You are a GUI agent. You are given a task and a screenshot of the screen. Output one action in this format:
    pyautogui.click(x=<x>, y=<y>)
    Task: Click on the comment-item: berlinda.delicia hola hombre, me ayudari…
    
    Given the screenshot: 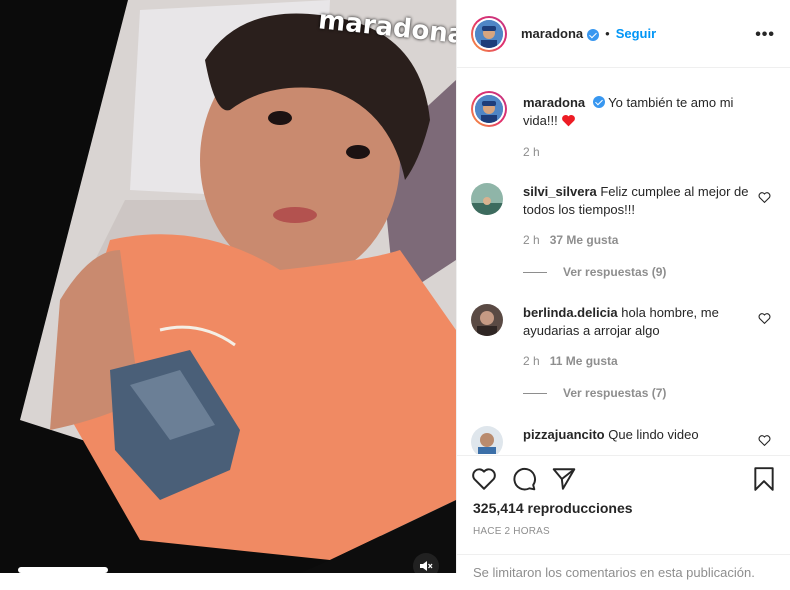 What is the action you would take?
    pyautogui.click(x=626, y=354)
    